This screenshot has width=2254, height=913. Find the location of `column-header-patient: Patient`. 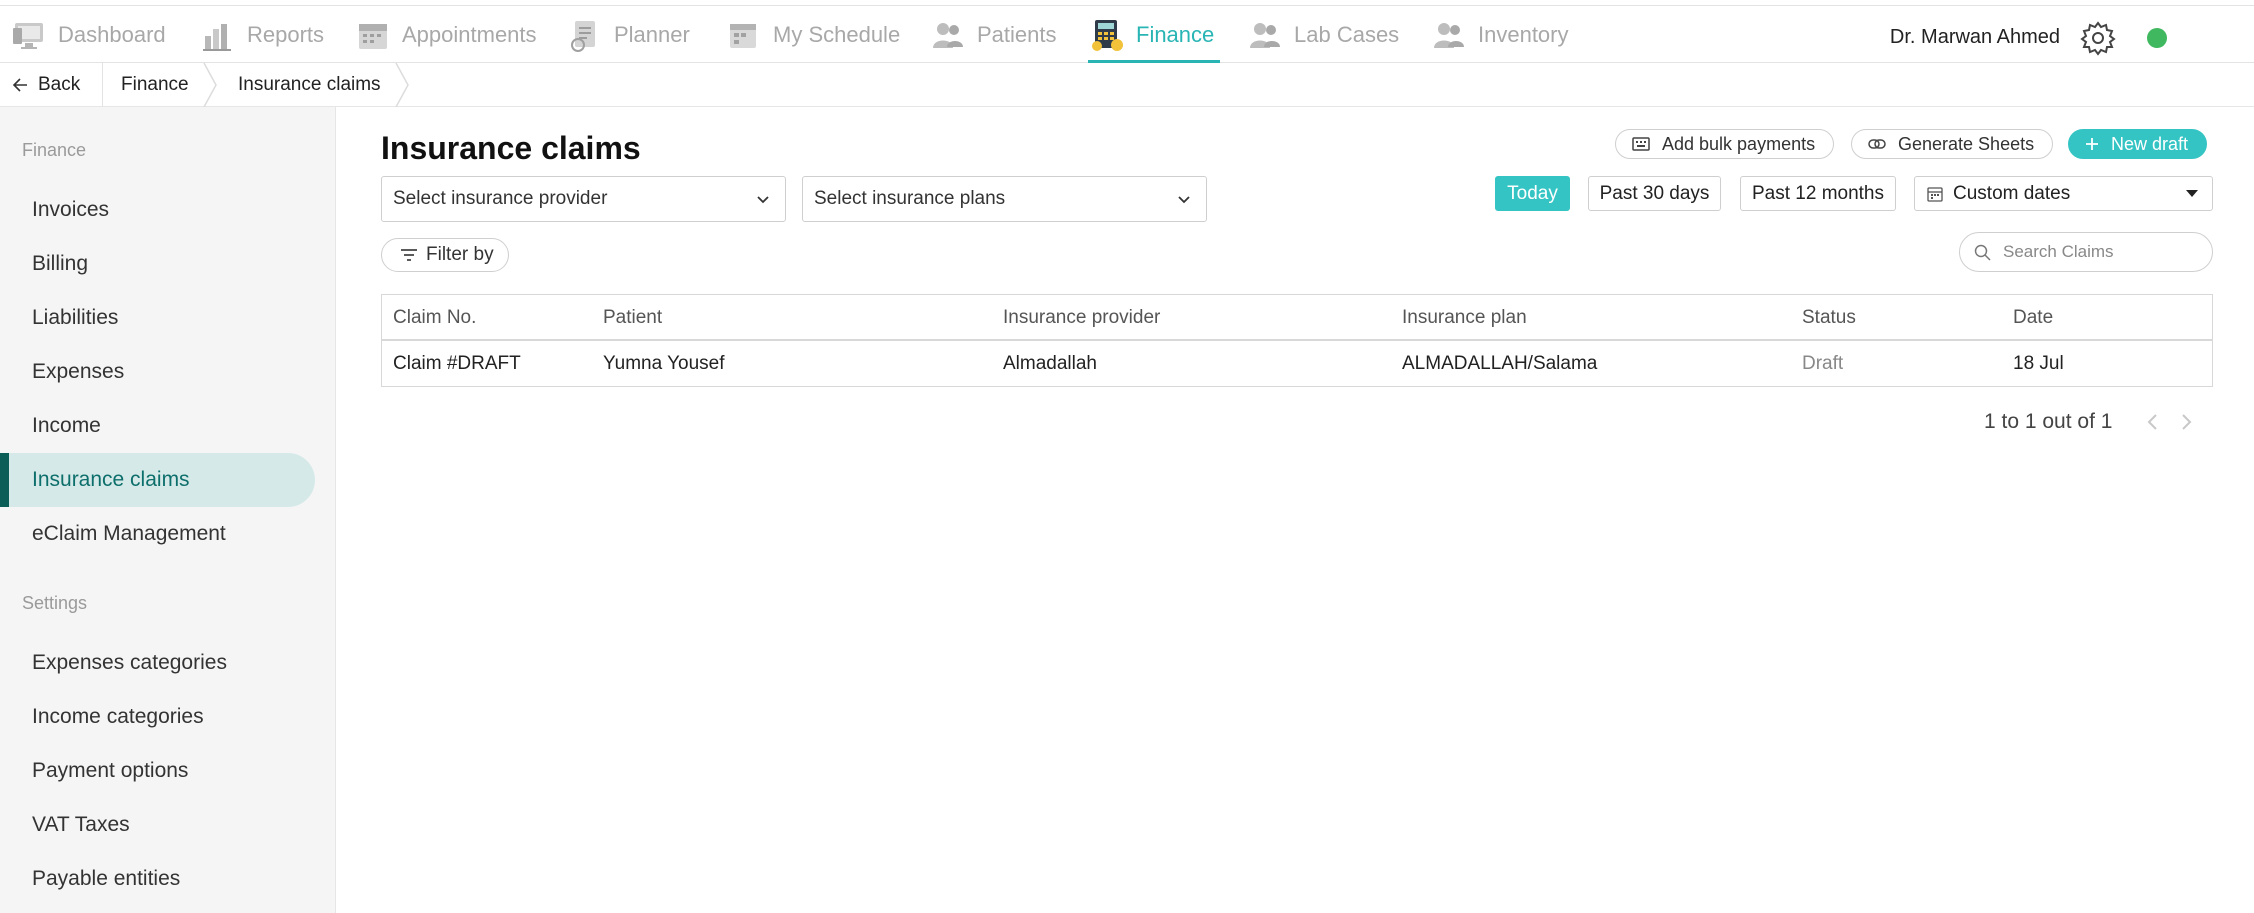

column-header-patient: Patient is located at coordinates (632, 317).